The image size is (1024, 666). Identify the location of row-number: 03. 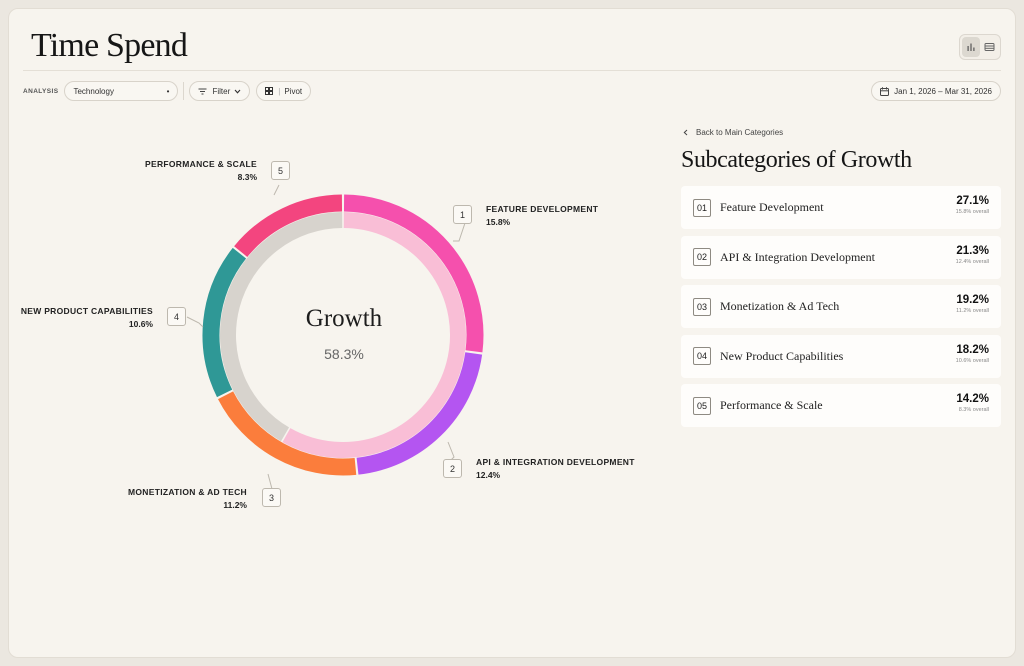
(702, 306).